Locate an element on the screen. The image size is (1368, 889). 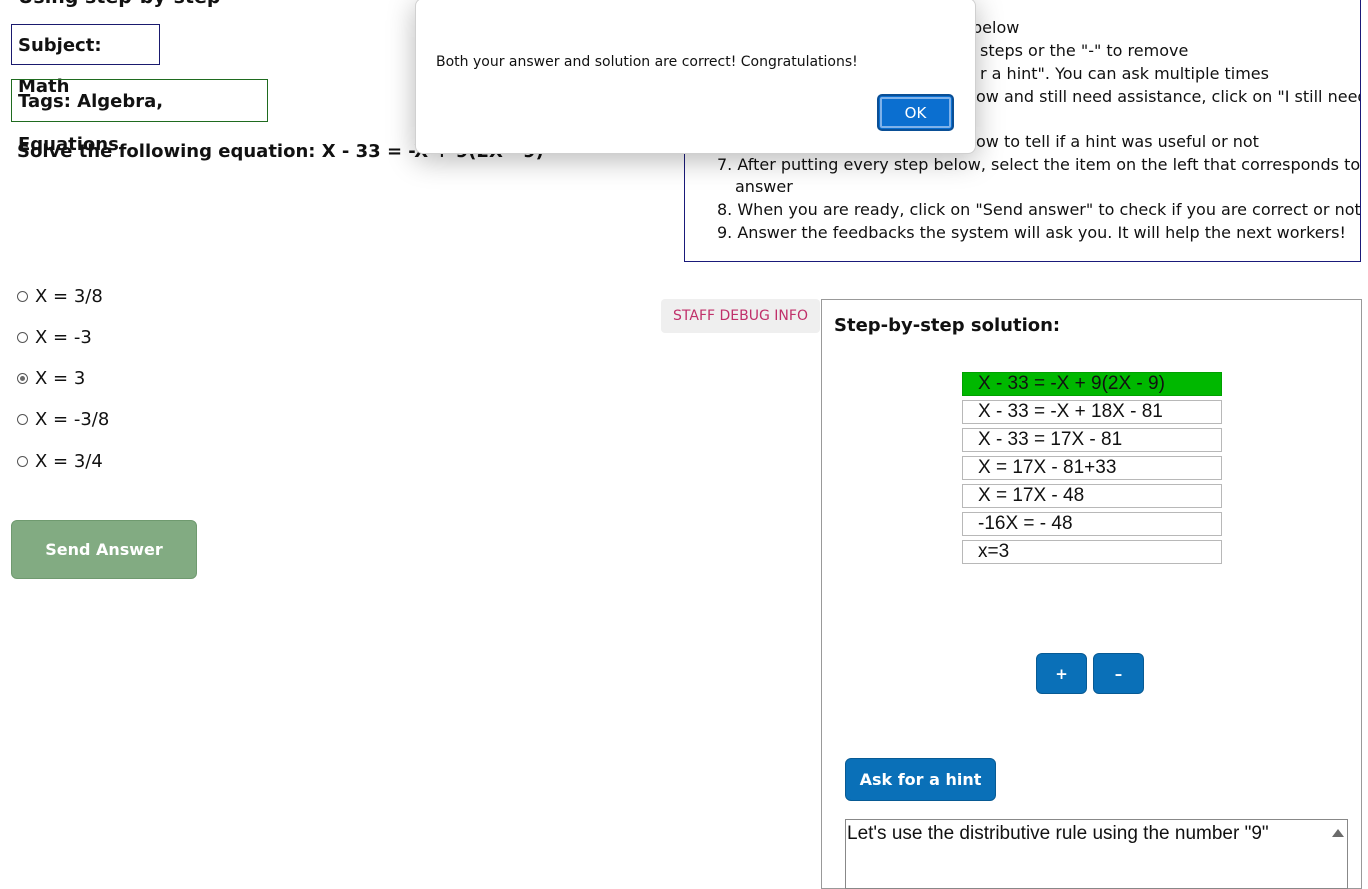
subject-label: Subject: Math is located at coordinates (85, 60).